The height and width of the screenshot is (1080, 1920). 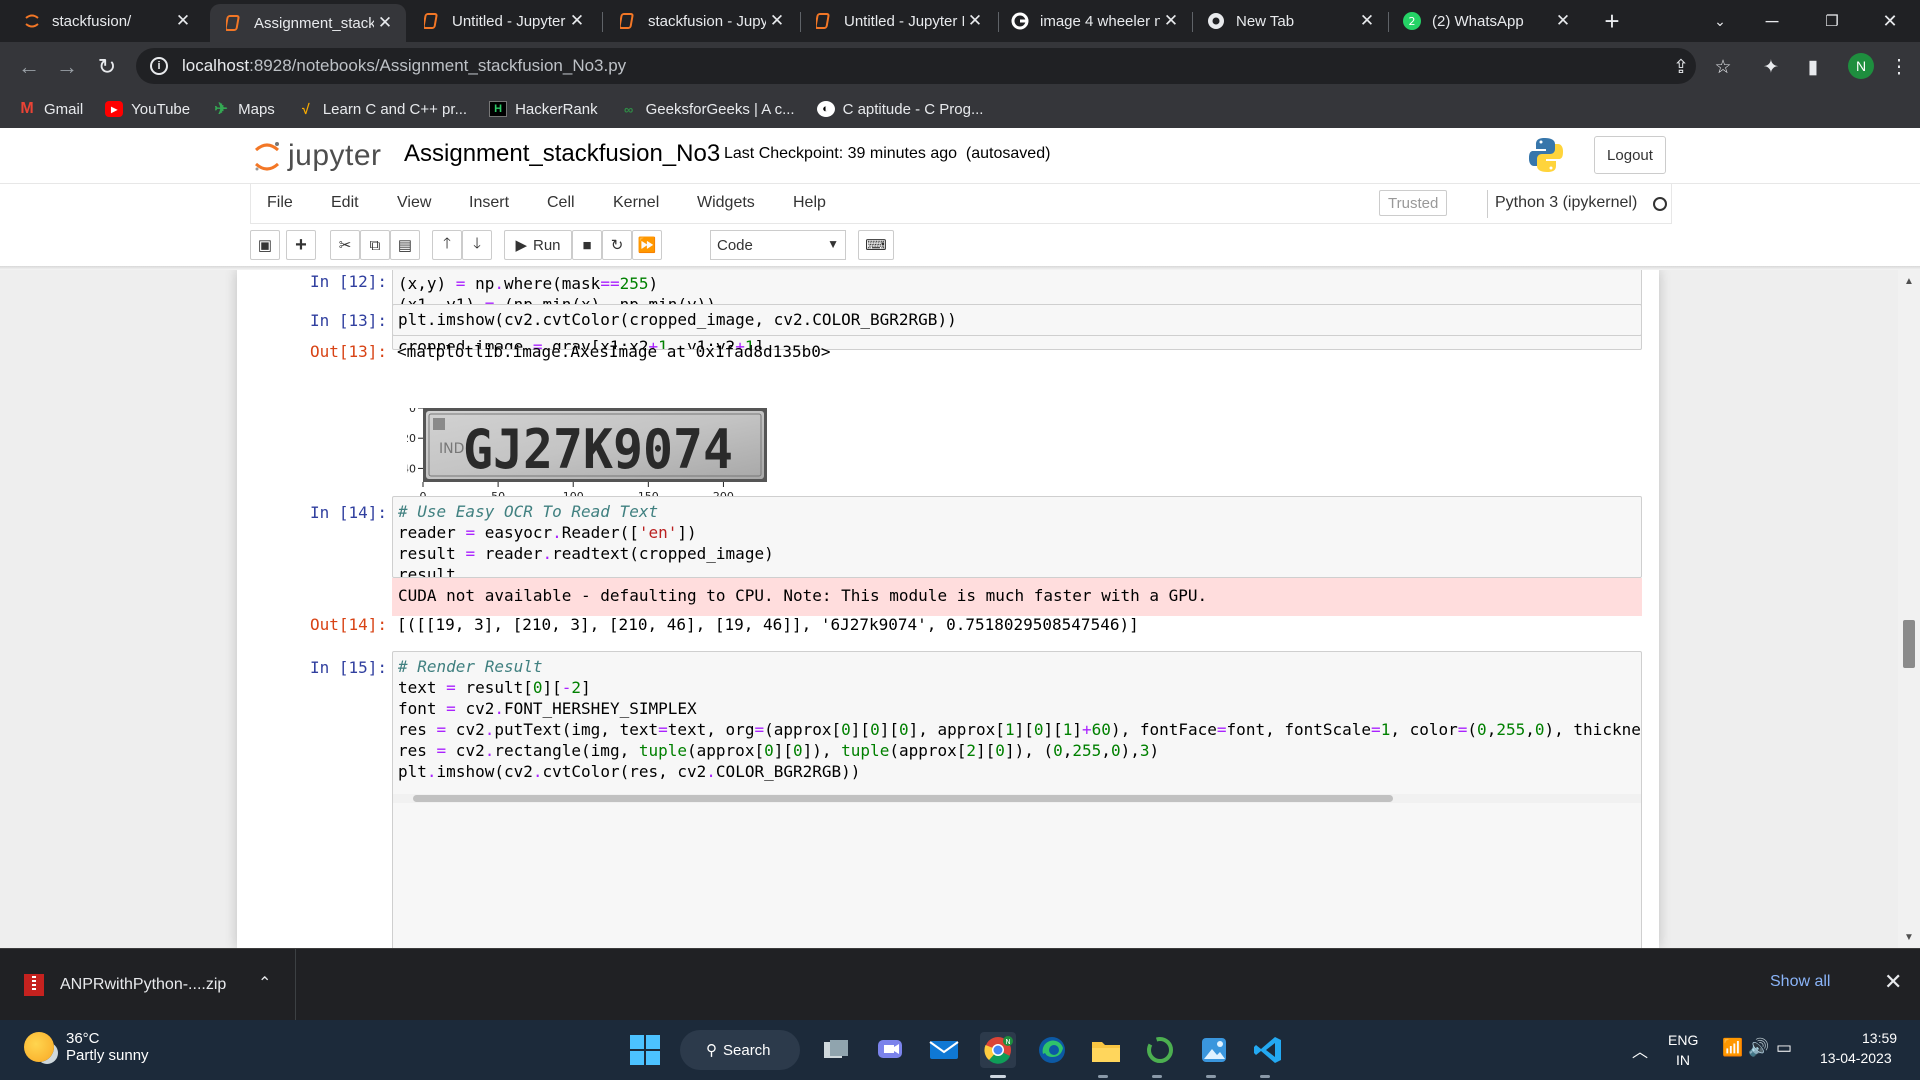 I want to click on menu-cell: Cell, so click(x=561, y=203).